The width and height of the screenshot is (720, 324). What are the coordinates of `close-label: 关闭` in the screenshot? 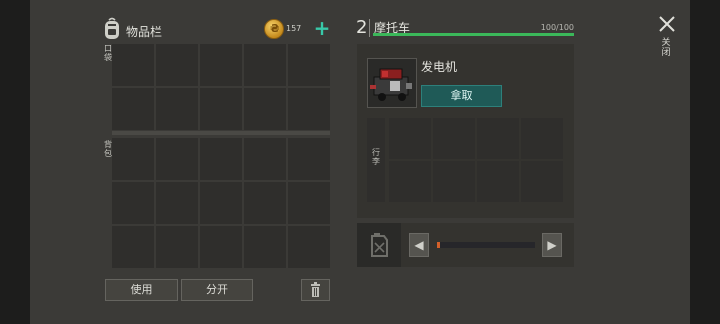 It's located at (666, 48).